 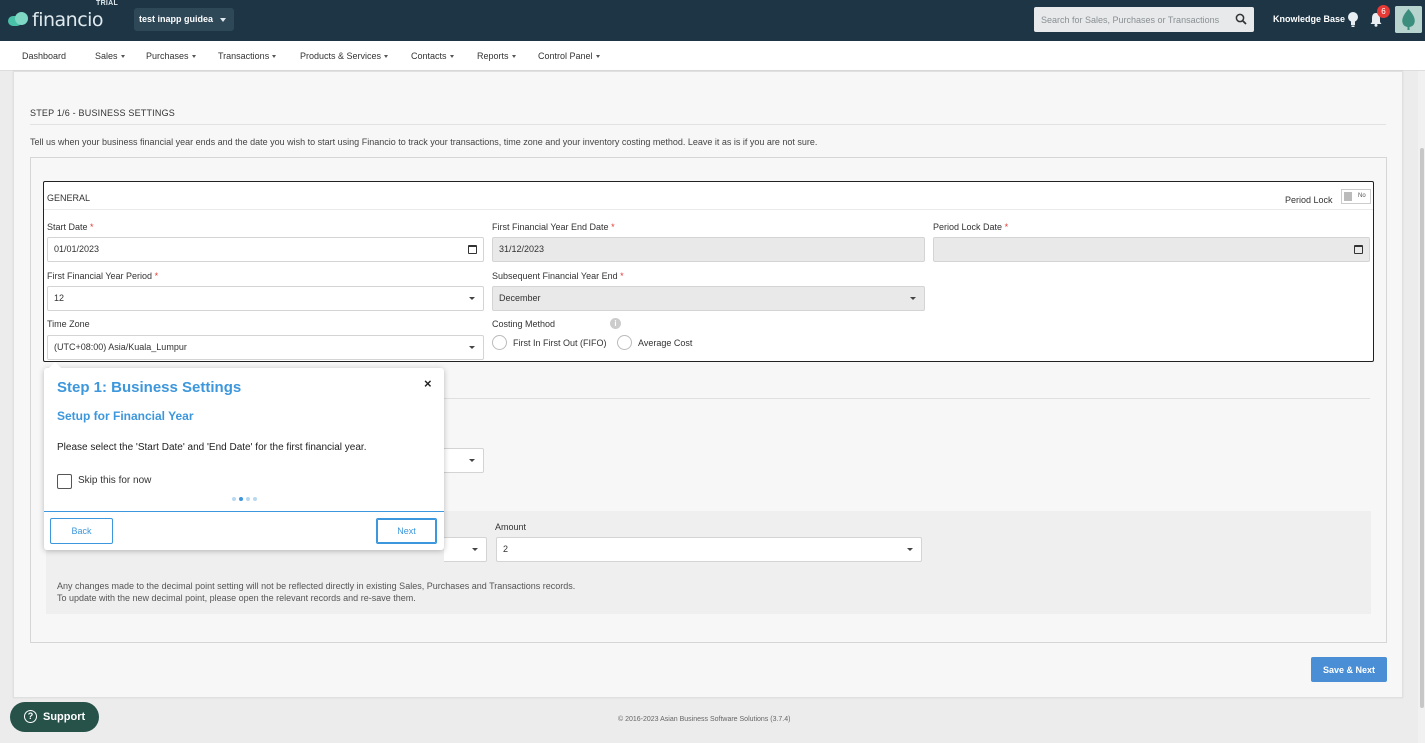 What do you see at coordinates (432, 56) in the screenshot?
I see `nav-contacts: Contacts` at bounding box center [432, 56].